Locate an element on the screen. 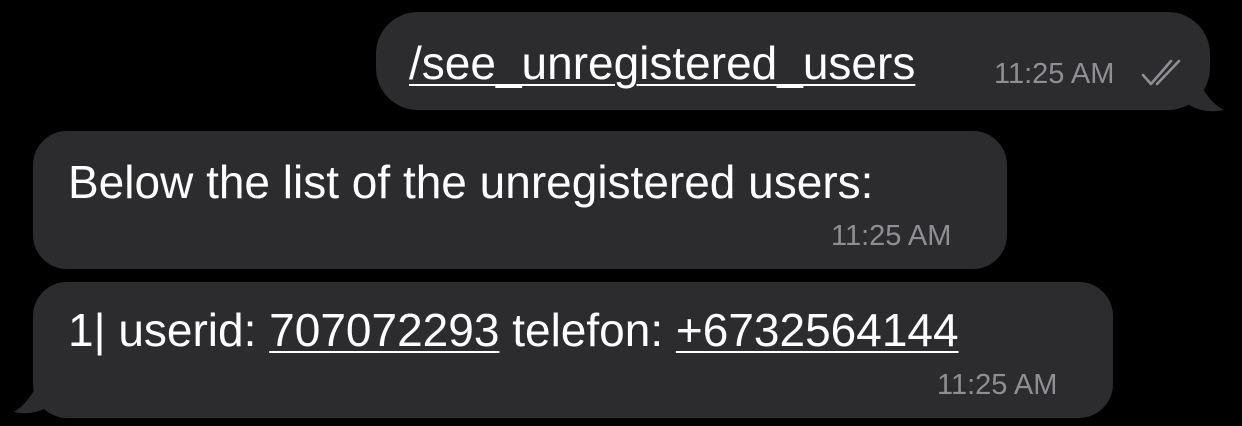 Image resolution: width=1242 pixels, height=426 pixels. phone-label: telefon: is located at coordinates (587, 330).